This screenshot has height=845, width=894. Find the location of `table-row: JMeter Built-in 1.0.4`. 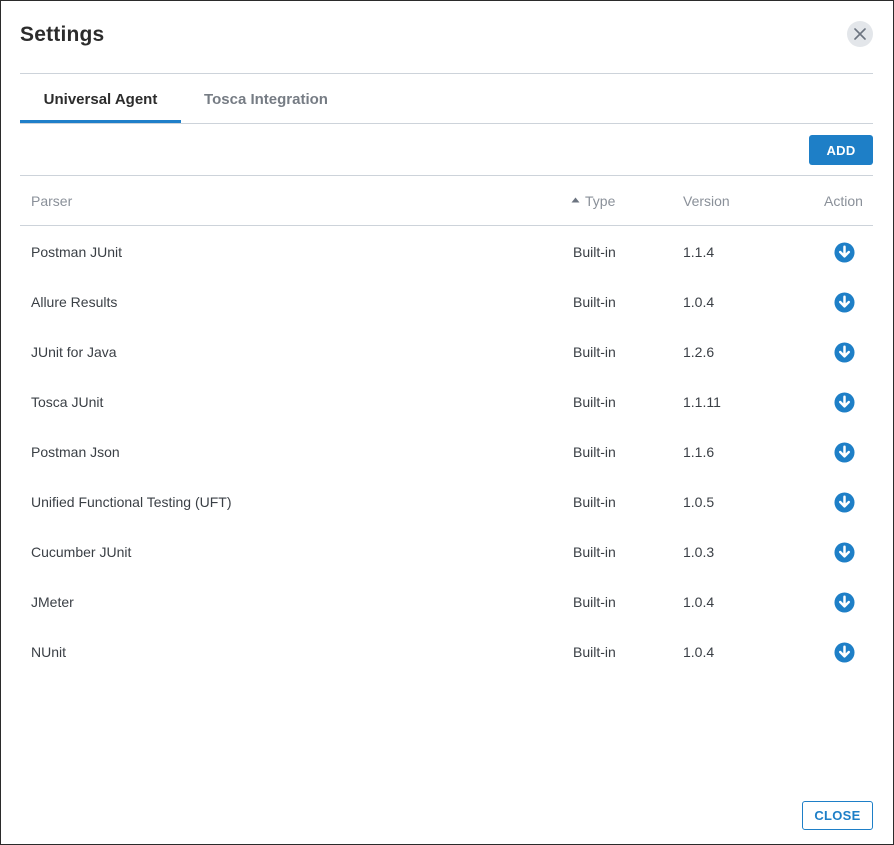

table-row: JMeter Built-in 1.0.4 is located at coordinates (446, 602).